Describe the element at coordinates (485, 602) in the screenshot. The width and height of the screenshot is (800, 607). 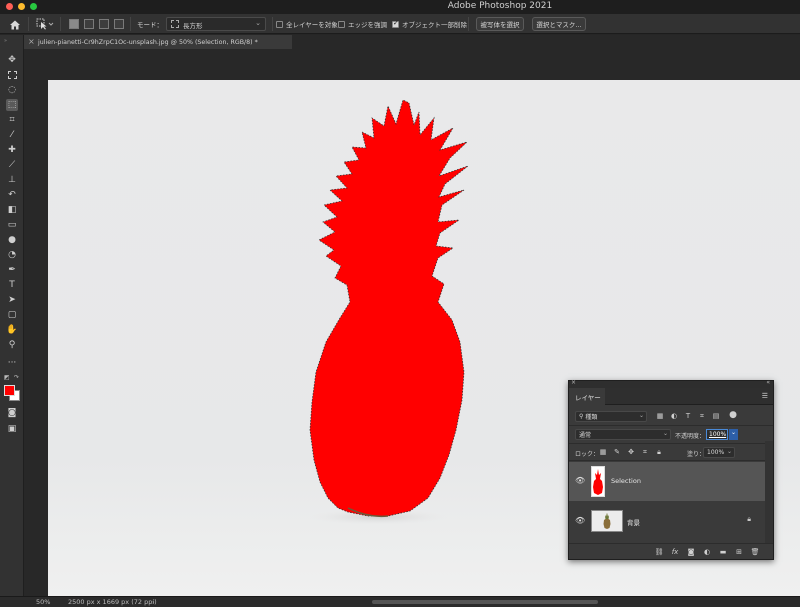
I see `horizontal-scrollbar` at that location.